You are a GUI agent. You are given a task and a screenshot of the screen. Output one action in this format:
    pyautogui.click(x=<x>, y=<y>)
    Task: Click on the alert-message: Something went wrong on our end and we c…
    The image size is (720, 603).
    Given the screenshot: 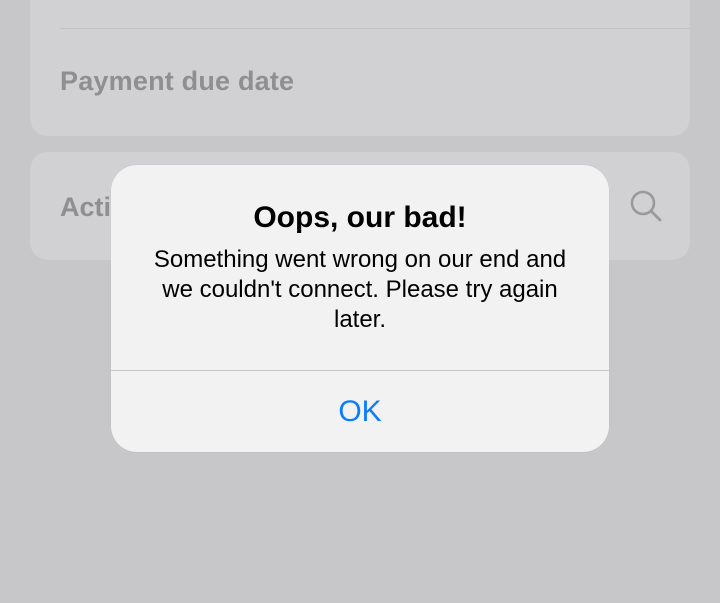 What is the action you would take?
    pyautogui.click(x=360, y=289)
    